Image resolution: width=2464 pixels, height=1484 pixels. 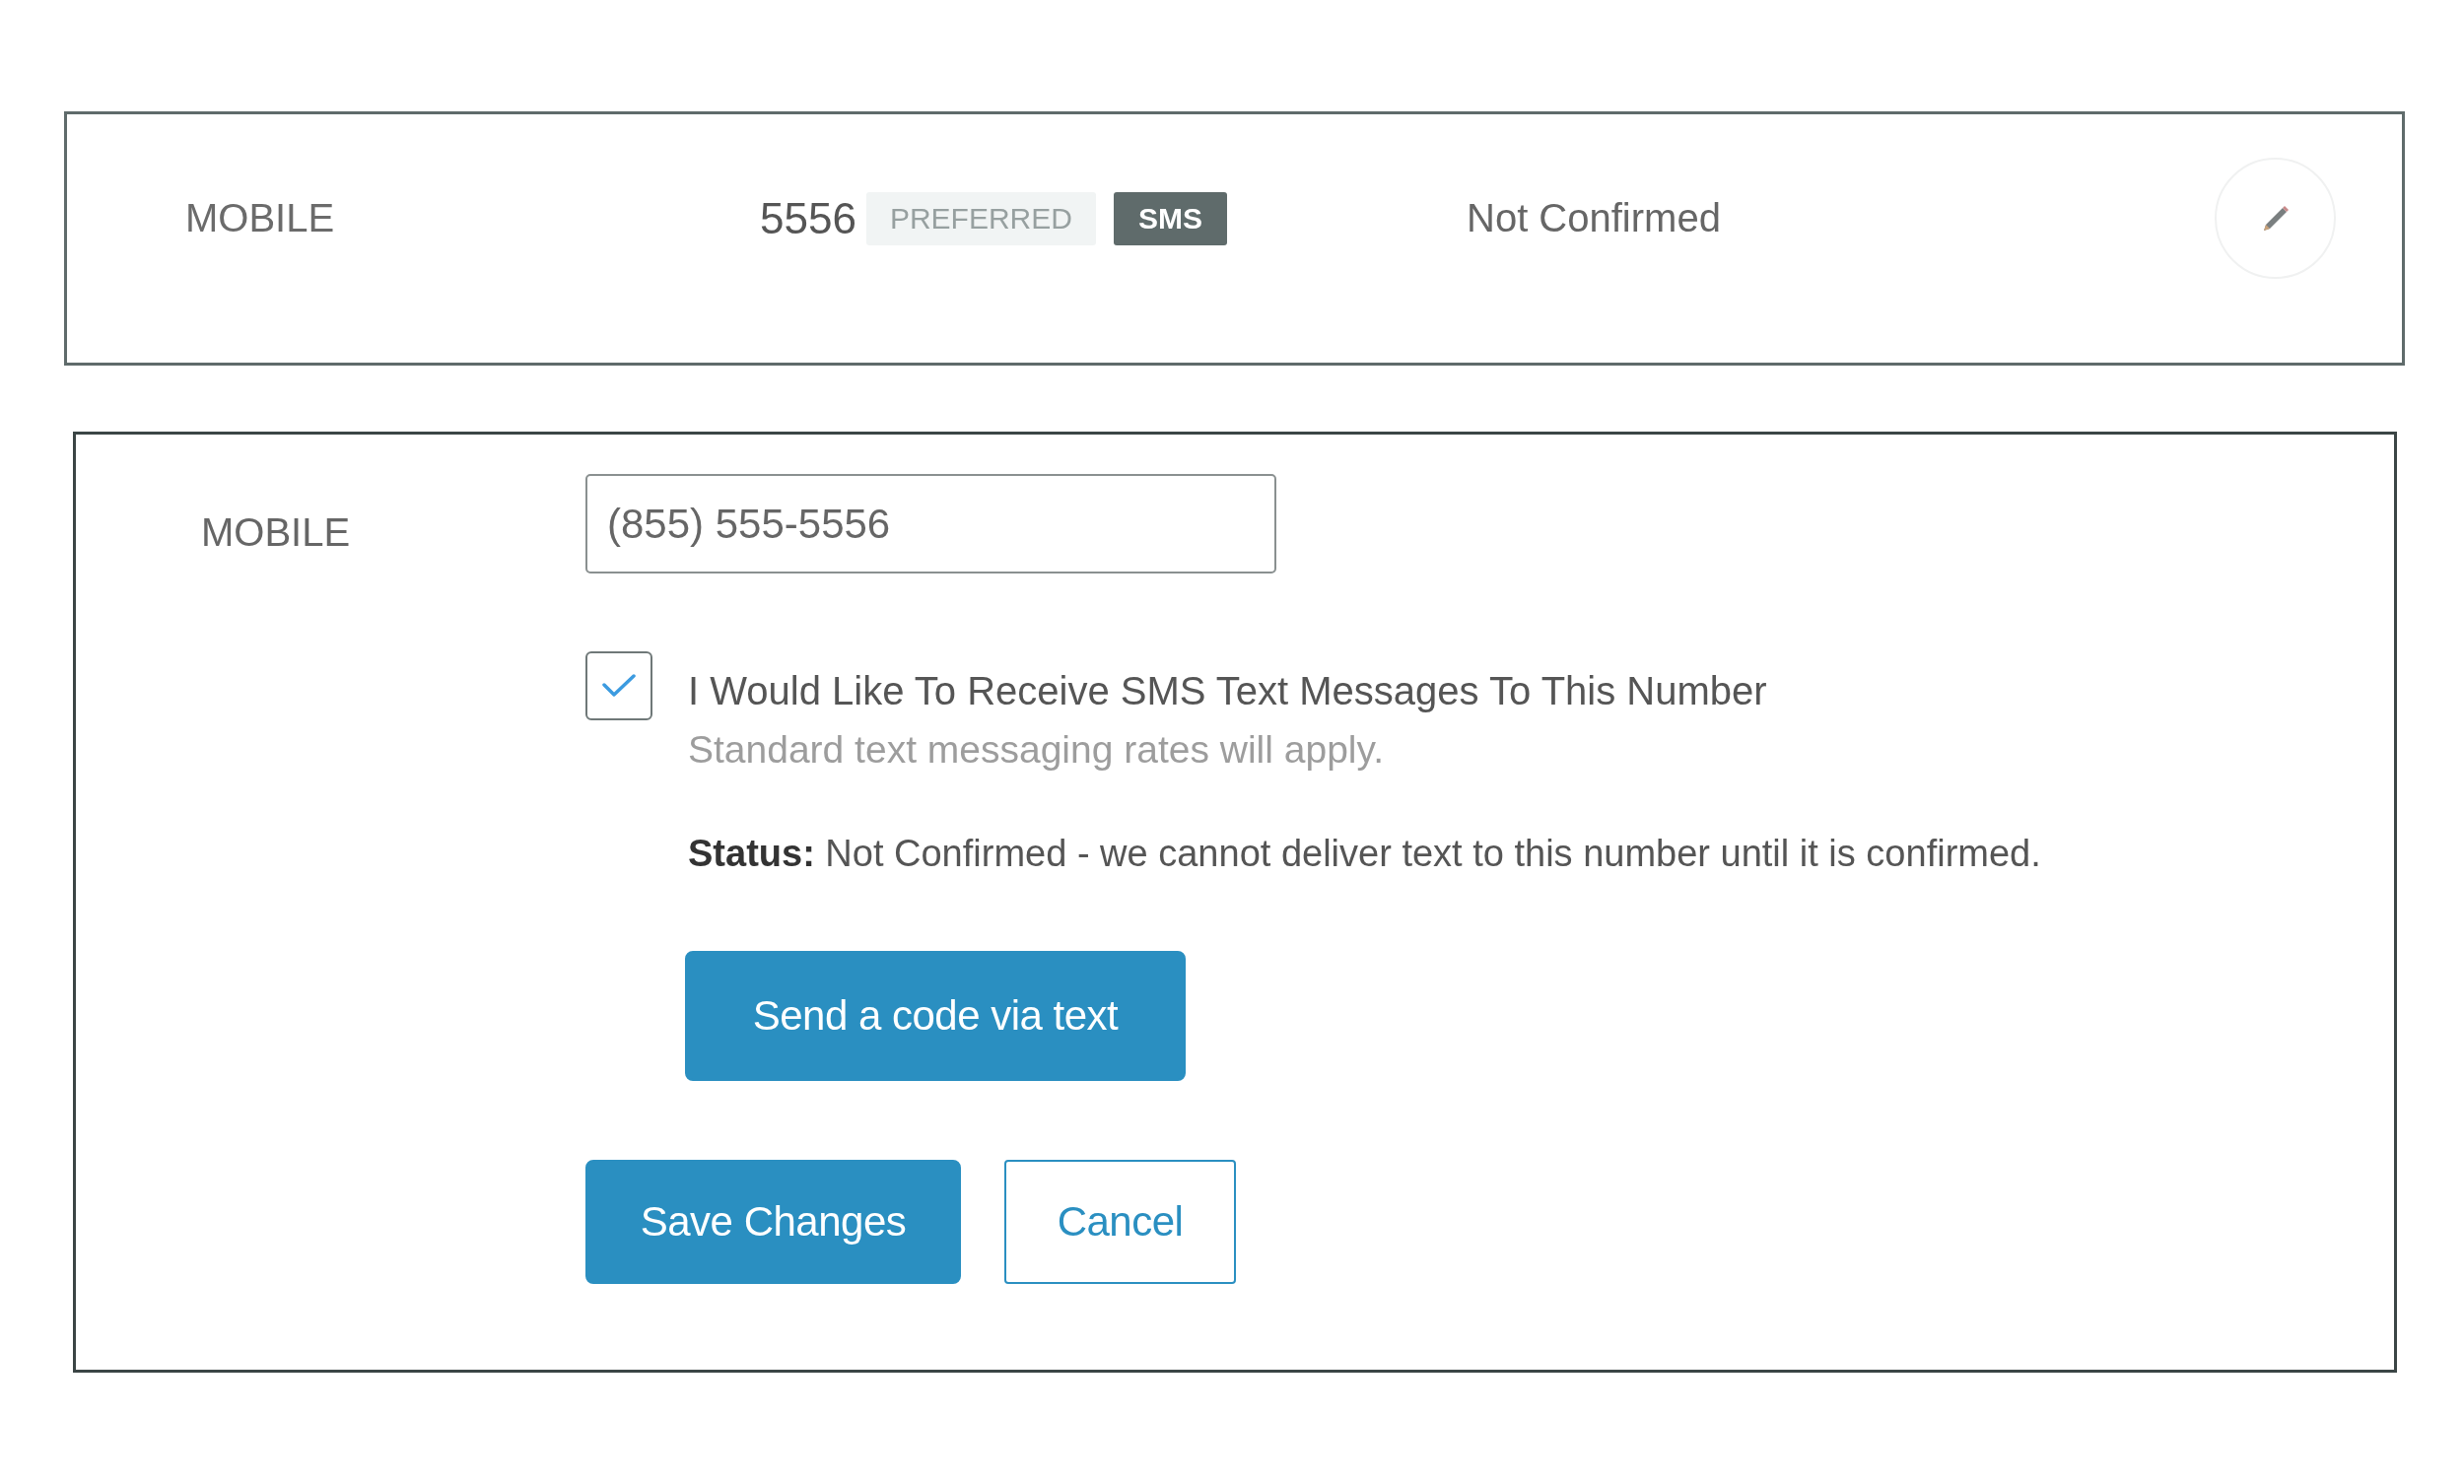 I want to click on sms-tag: SMS, so click(x=1170, y=218).